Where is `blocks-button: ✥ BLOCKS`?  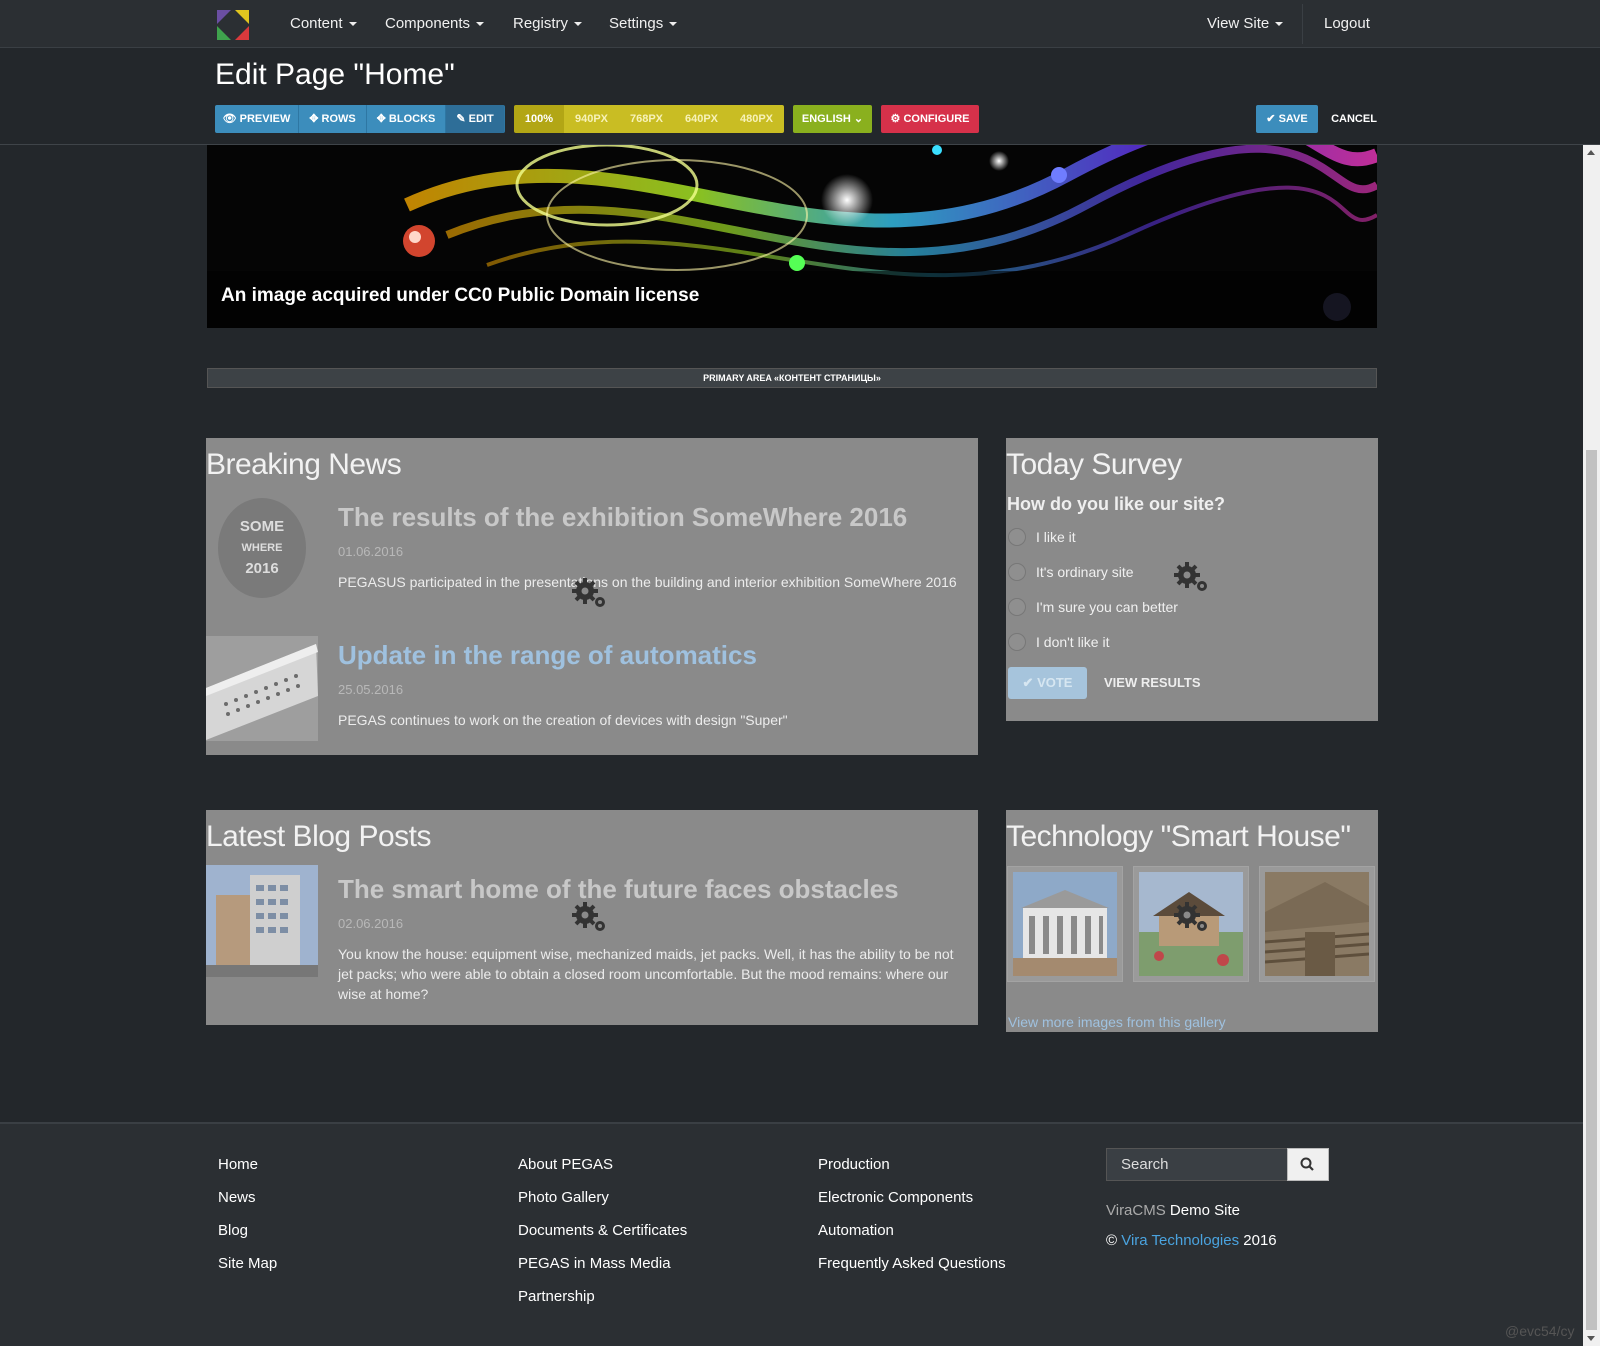 blocks-button: ✥ BLOCKS is located at coordinates (406, 119).